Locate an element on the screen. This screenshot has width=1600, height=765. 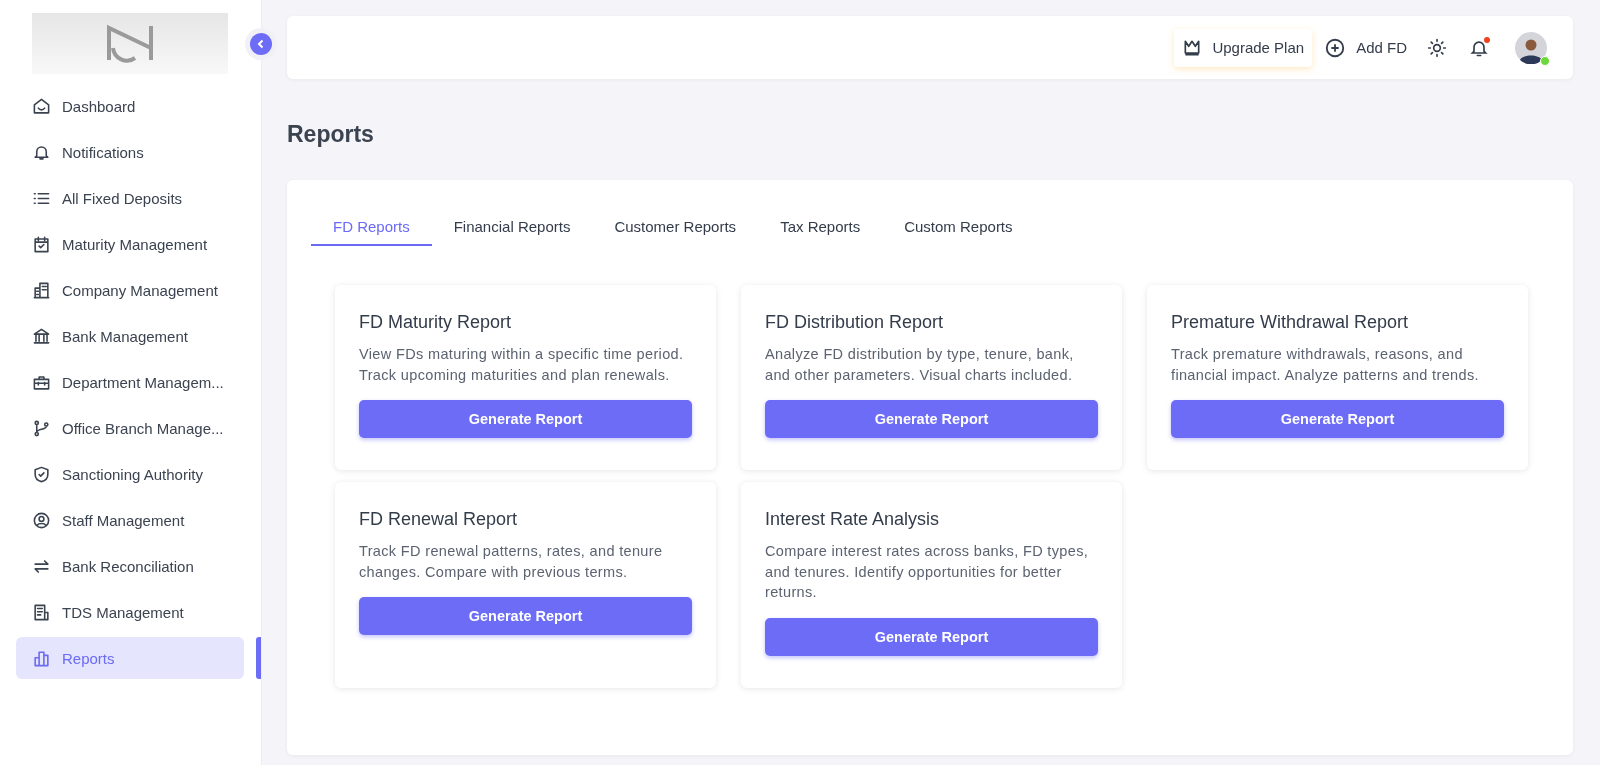
report-title: FD Distribution Report is located at coordinates (855, 322).